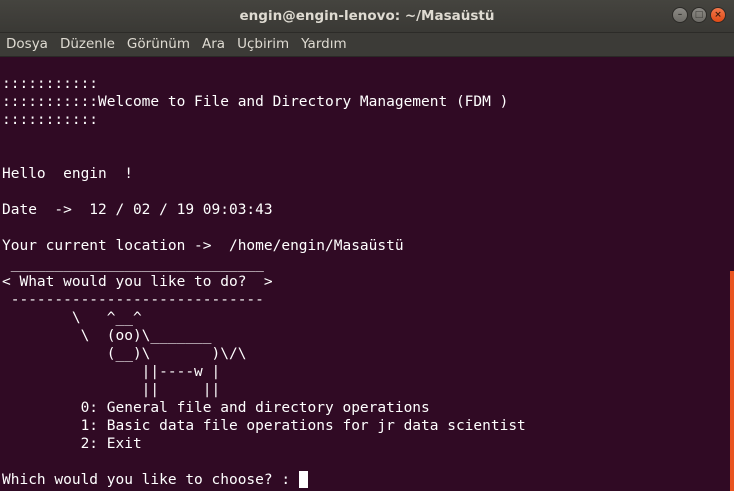  I want to click on window-controls: – □ ×, so click(699, 16).